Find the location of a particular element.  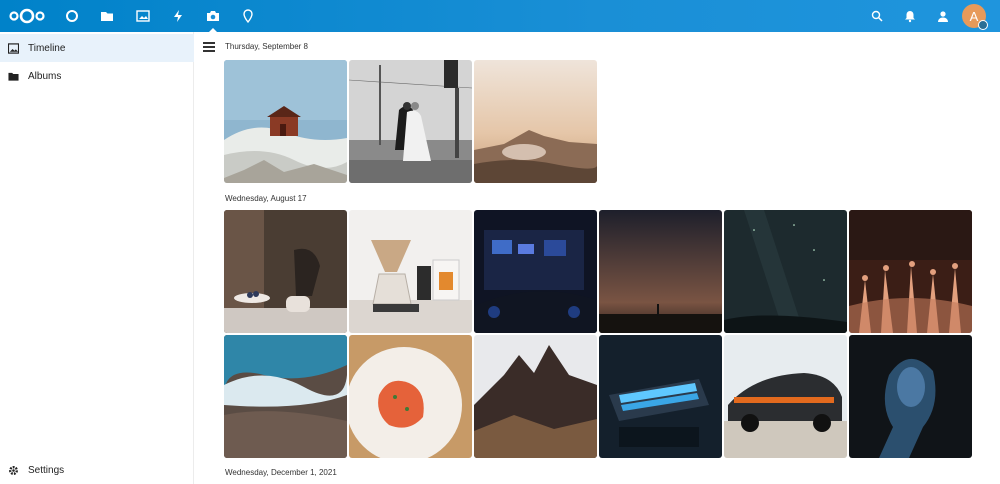

user-avatar: A is located at coordinates (975, 17).